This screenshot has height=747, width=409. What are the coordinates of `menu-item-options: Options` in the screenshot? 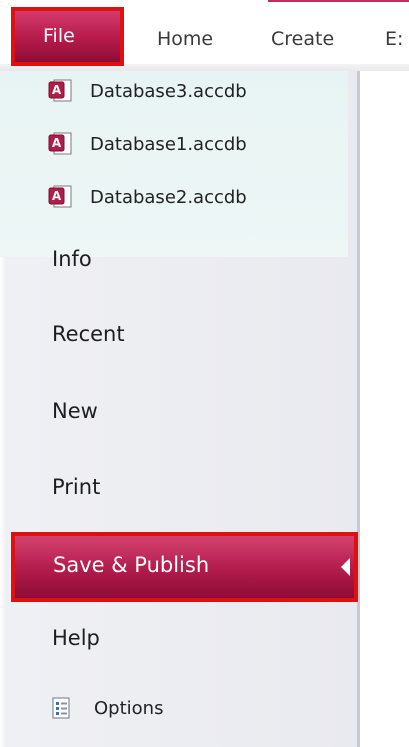 It's located at (106, 708).